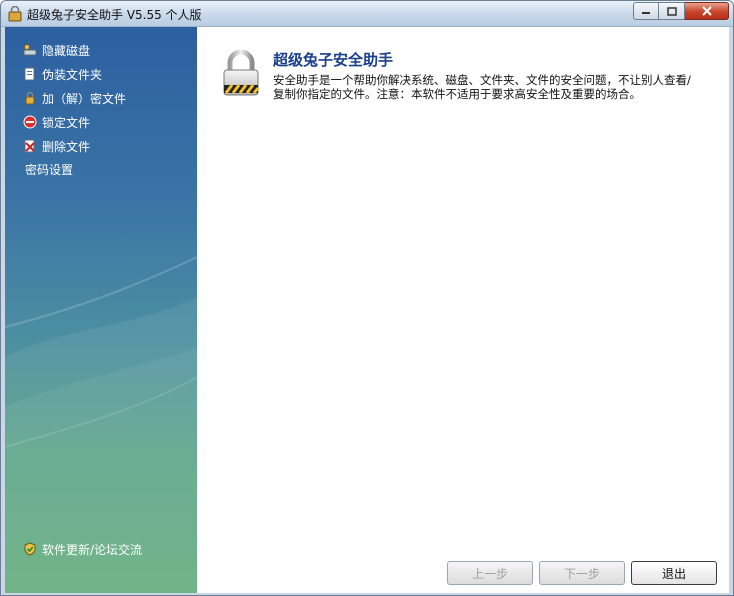  I want to click on title-bar: 超级兔子安全助手 V5.55 个人版, so click(367, 14).